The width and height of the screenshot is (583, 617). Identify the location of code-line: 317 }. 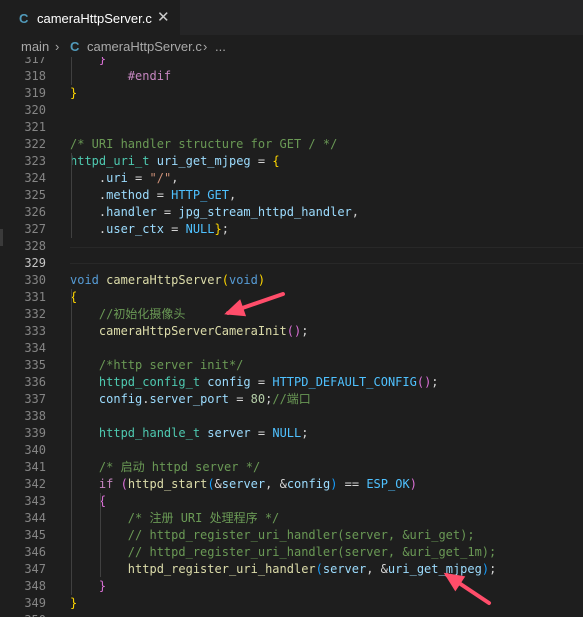
(291, 62).